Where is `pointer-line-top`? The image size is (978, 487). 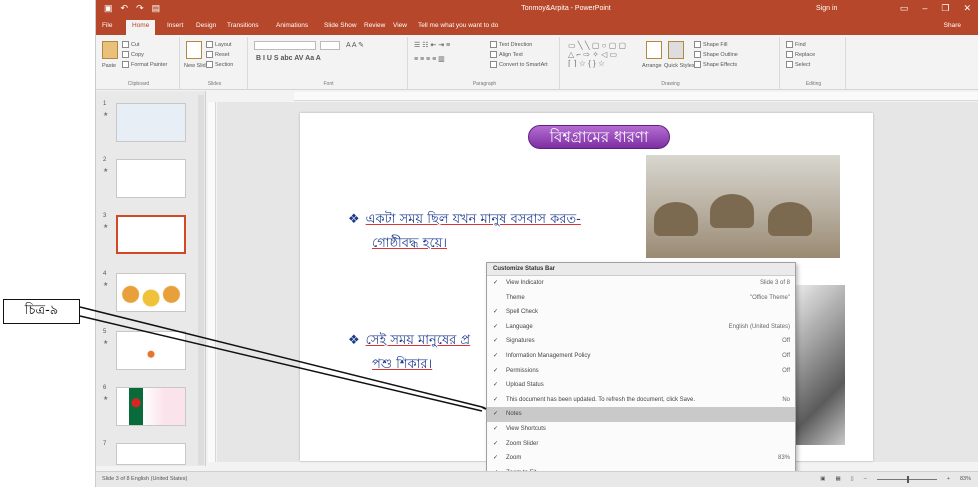
pointer-line-top is located at coordinates (281, 357).